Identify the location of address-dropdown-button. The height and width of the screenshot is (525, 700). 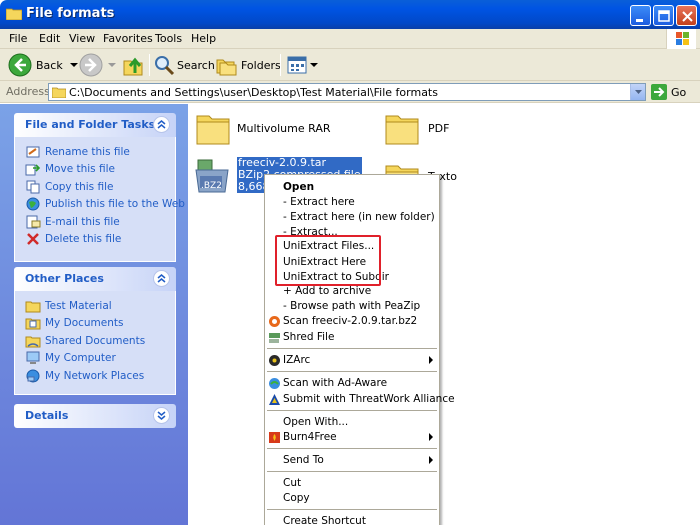
(637, 92).